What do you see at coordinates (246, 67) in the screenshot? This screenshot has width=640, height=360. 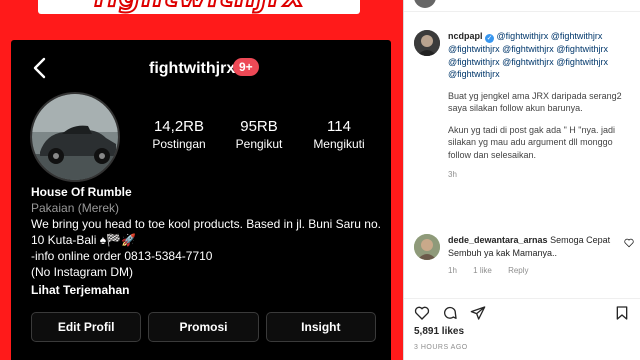 I see `notification-badge: 9+` at bounding box center [246, 67].